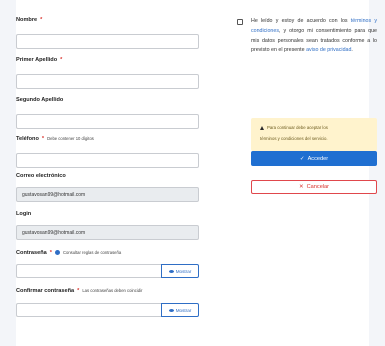 Image resolution: width=385 pixels, height=346 pixels. What do you see at coordinates (109, 33) in the screenshot?
I see `nombre-group: Nombre *` at bounding box center [109, 33].